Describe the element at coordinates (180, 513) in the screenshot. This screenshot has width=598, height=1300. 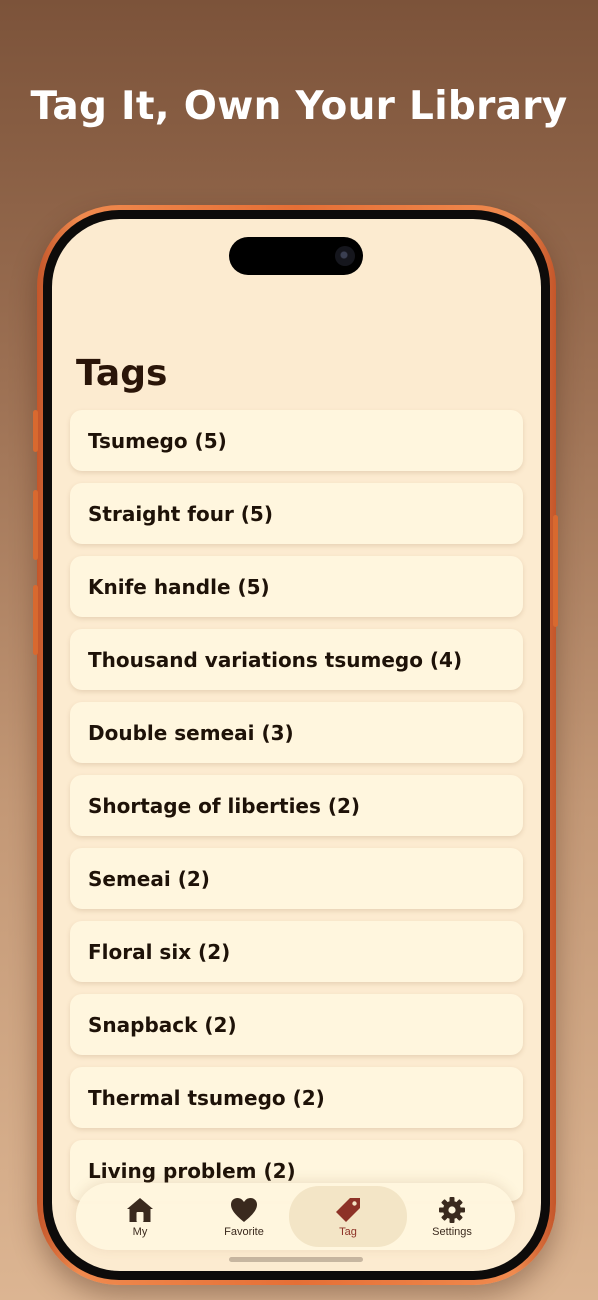
I see `tag-label: Straight four (5)` at that location.